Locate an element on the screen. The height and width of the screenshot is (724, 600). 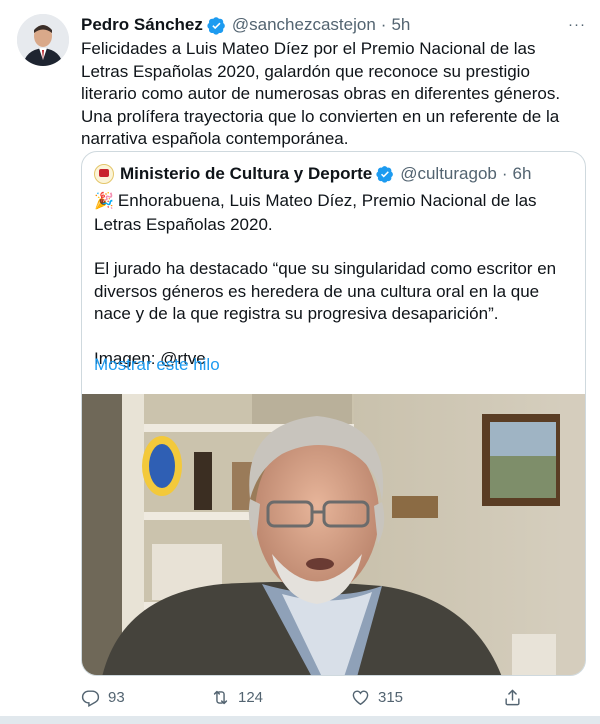
tweet-timestamp: 5h is located at coordinates (400, 25).